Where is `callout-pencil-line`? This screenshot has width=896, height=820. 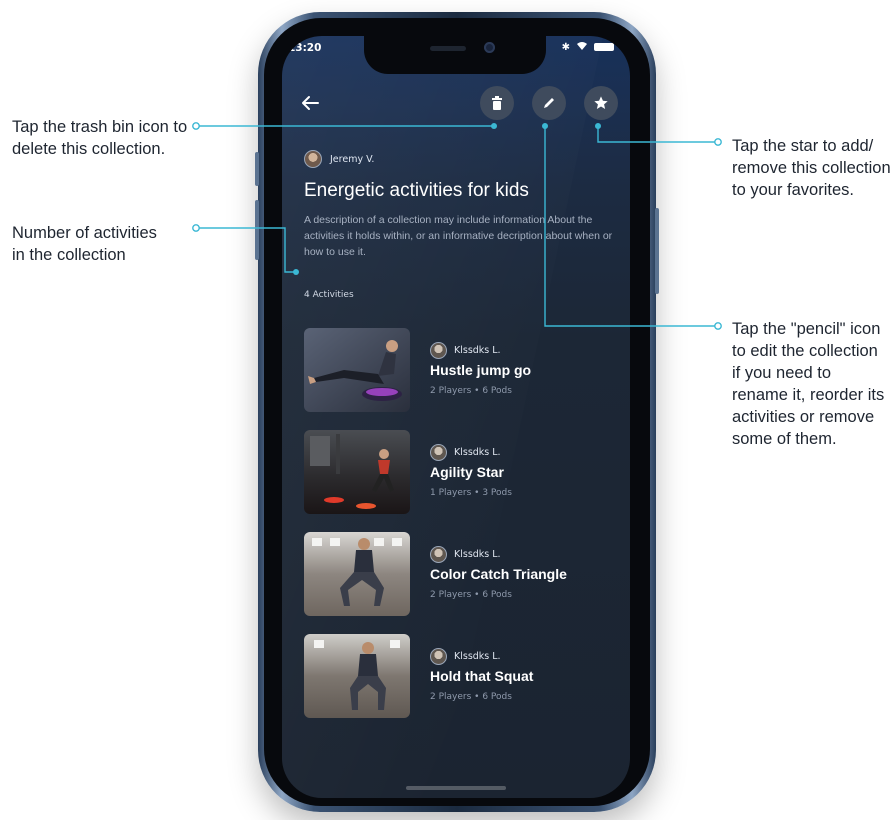
callout-pencil-line is located at coordinates (630, 226).